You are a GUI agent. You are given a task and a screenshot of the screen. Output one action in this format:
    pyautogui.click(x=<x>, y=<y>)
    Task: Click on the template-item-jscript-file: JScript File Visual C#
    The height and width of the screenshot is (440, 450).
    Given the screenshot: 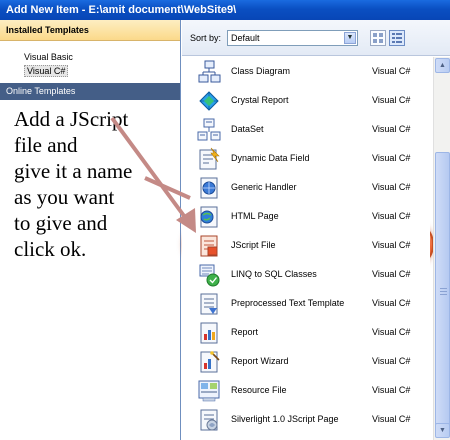 What is the action you would take?
    pyautogui.click(x=306, y=246)
    